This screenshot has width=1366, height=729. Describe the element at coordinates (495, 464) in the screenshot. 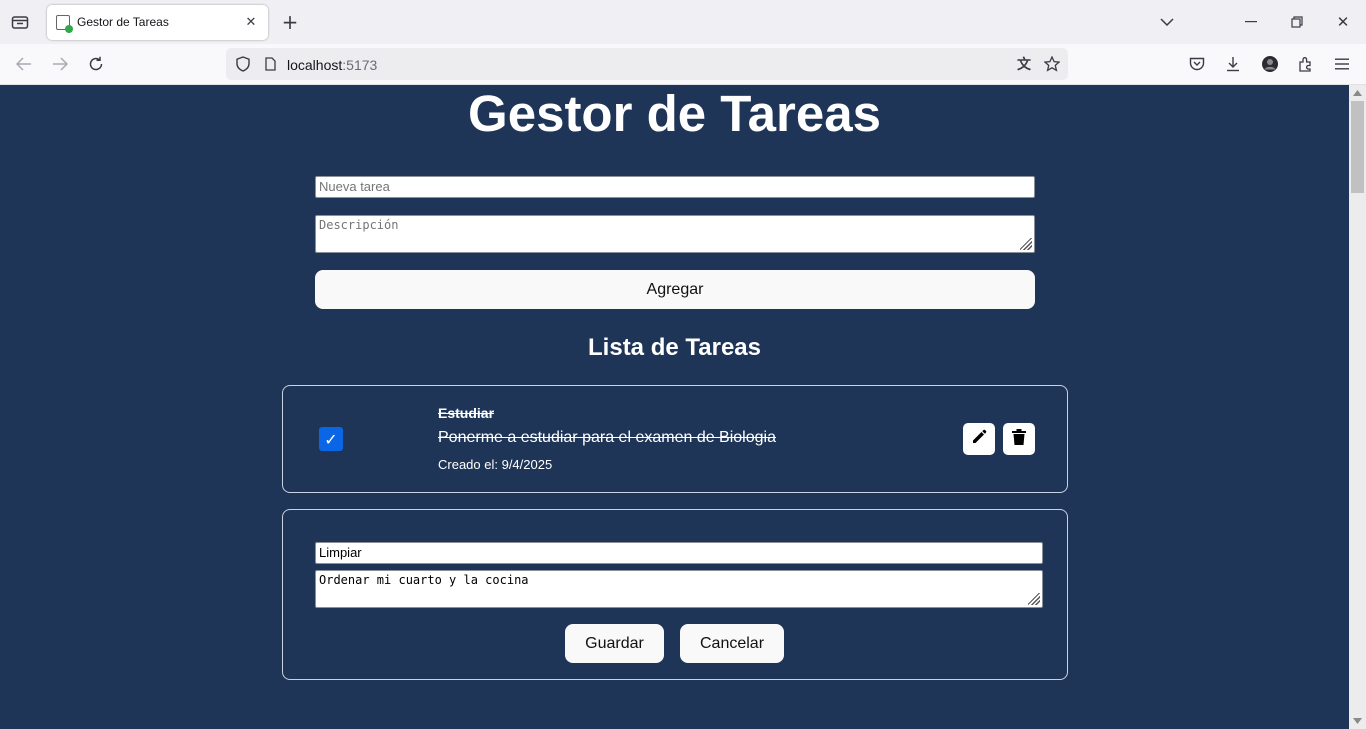

I see `task-created-date: Creado el: 9/4/2025` at that location.